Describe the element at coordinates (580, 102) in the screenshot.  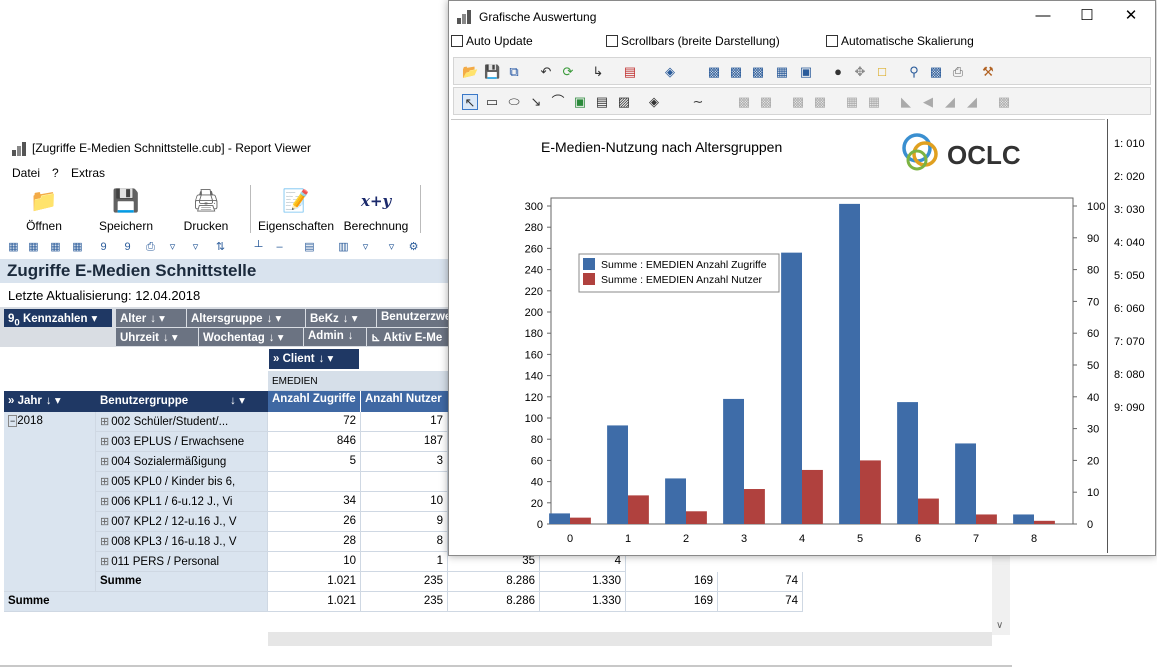
I see `picture-icon: ▣` at that location.